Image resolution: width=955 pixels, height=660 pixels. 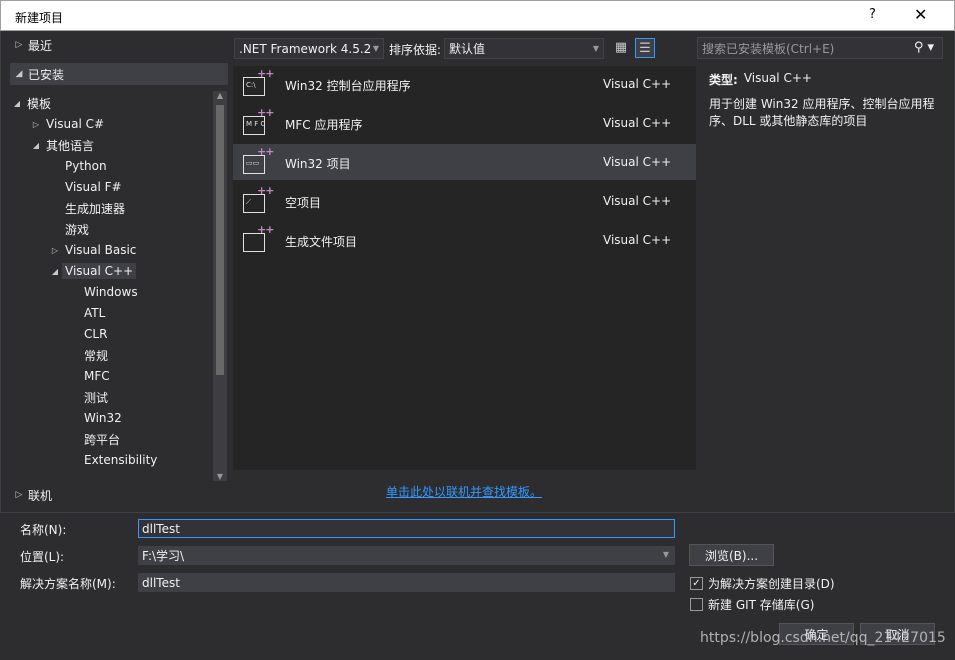 I want to click on help-button: ?, so click(x=872, y=14).